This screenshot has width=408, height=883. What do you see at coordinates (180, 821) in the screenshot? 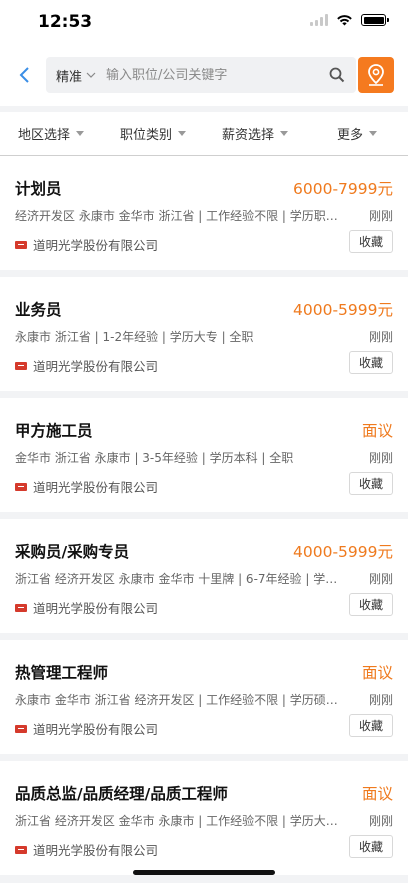
I see `job-meta: 浙江省 经济开发区 金华市 永康市 | 工作经验不限 | 学历大专 | 全职` at bounding box center [180, 821].